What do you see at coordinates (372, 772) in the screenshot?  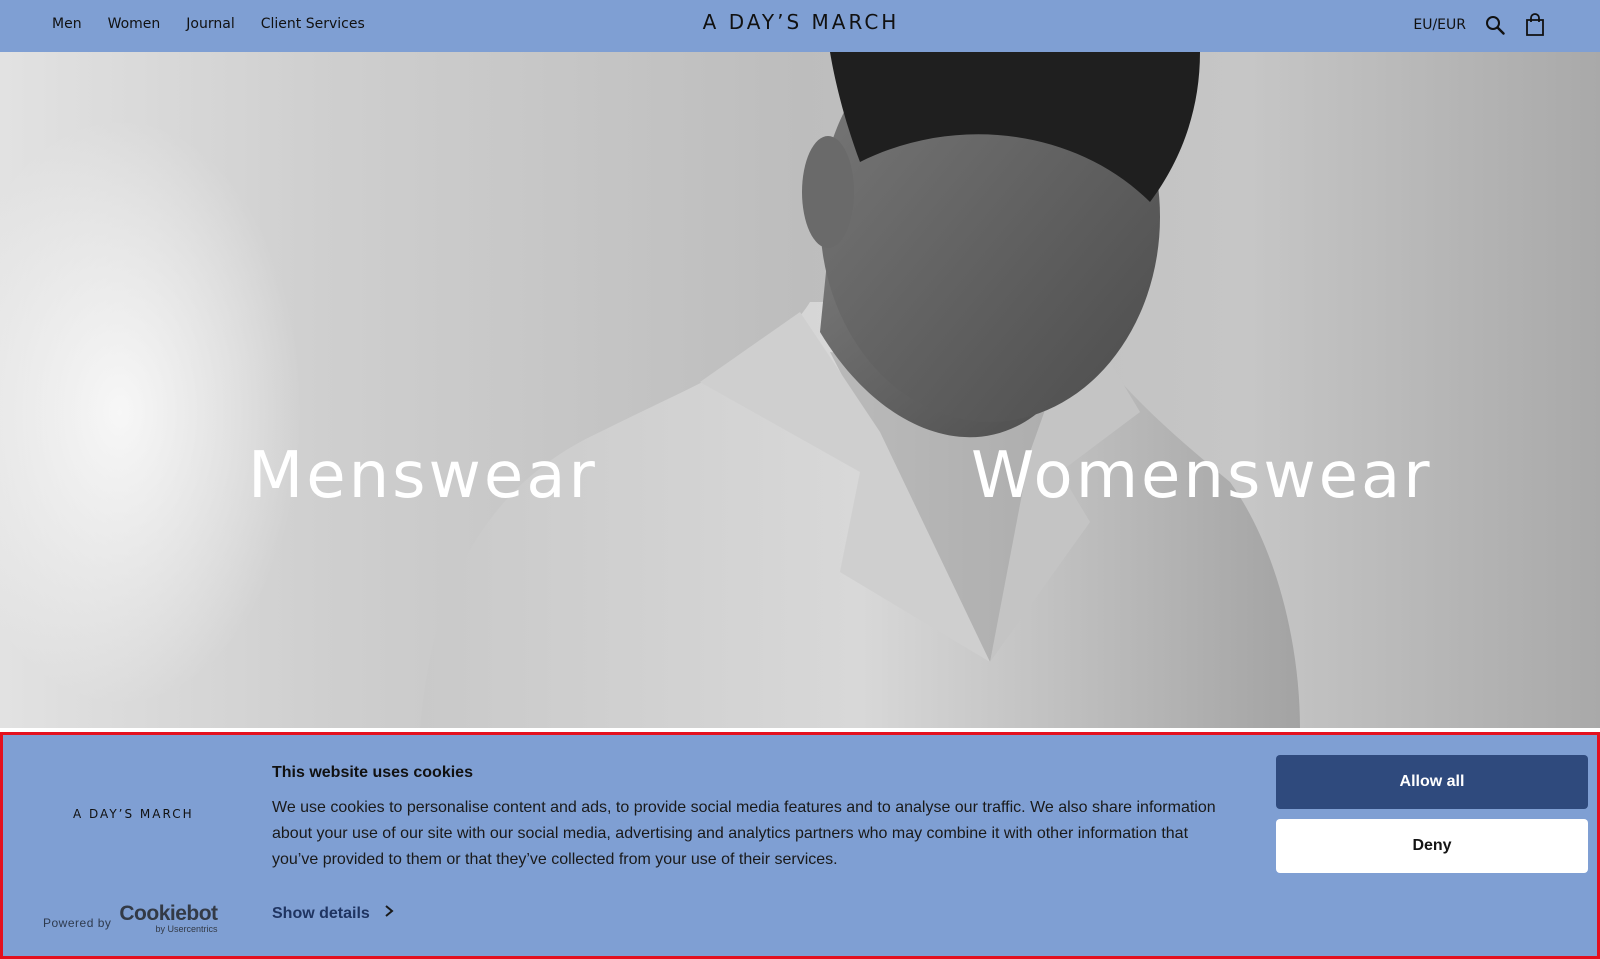 I see `cookie-banner-title: This website uses cookies` at bounding box center [372, 772].